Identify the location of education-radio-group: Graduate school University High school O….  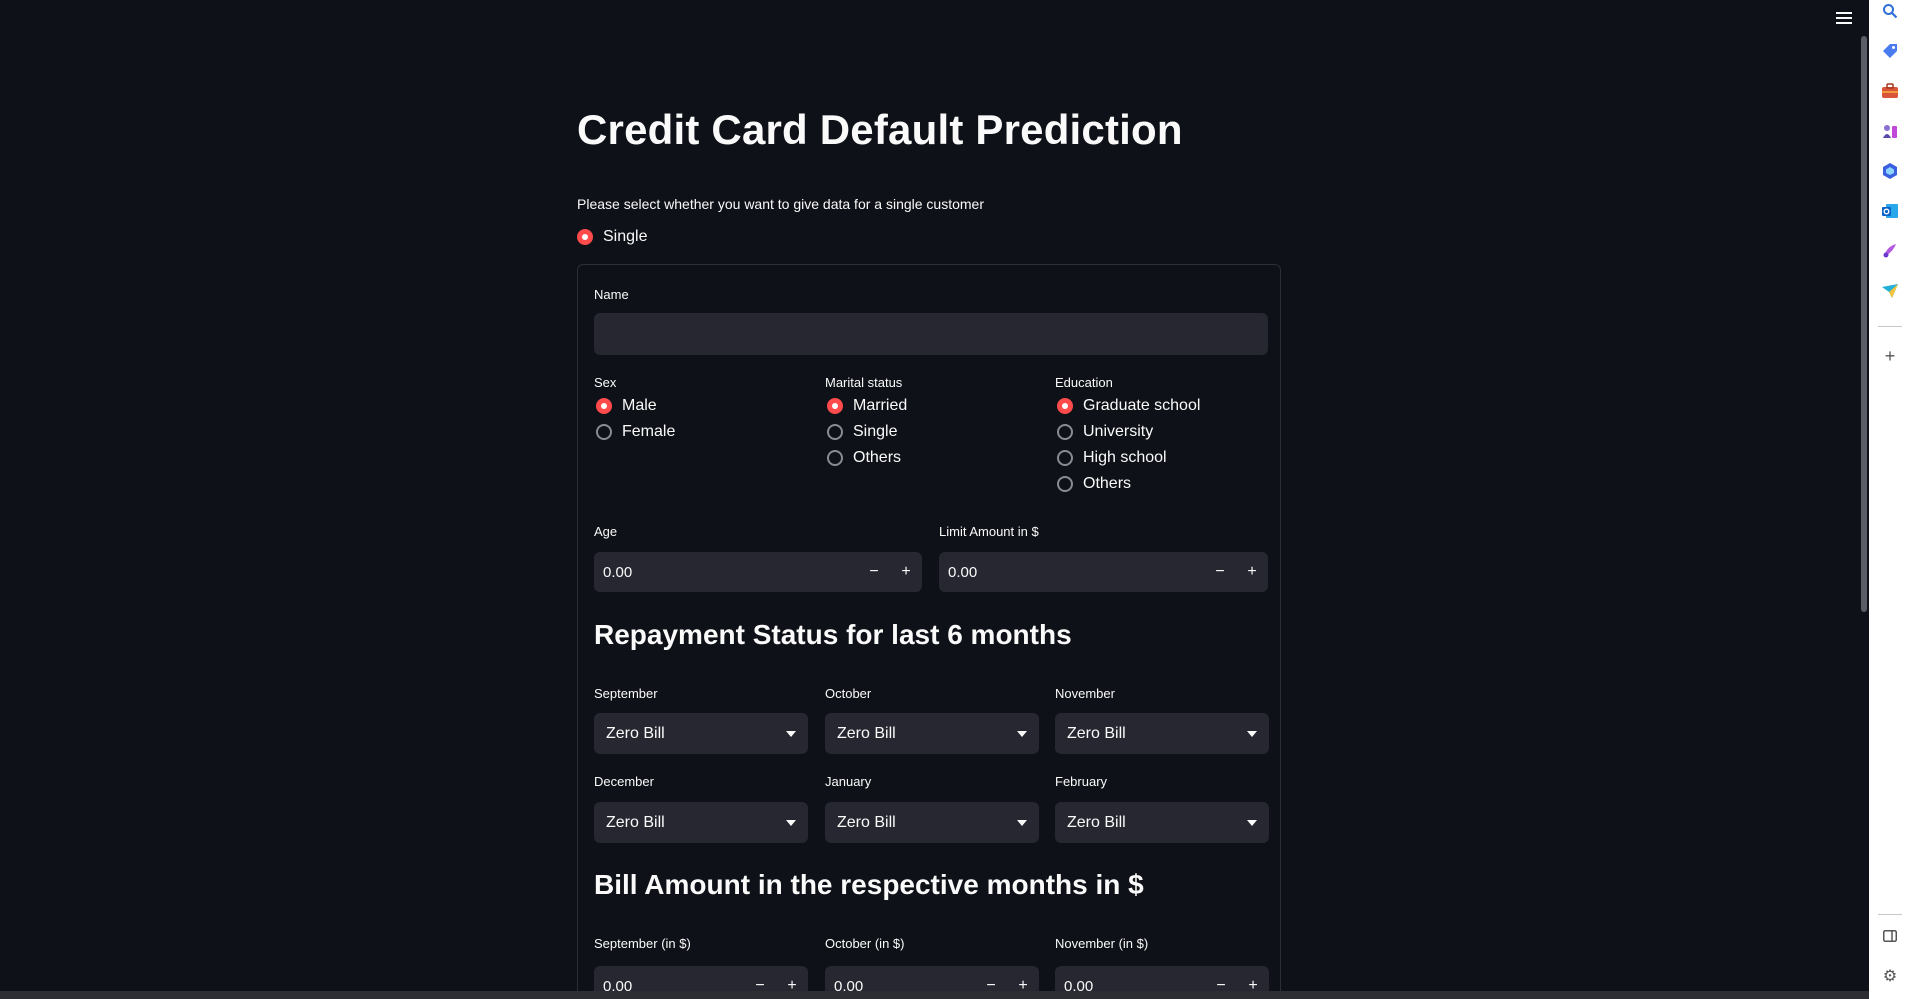
(1128, 445).